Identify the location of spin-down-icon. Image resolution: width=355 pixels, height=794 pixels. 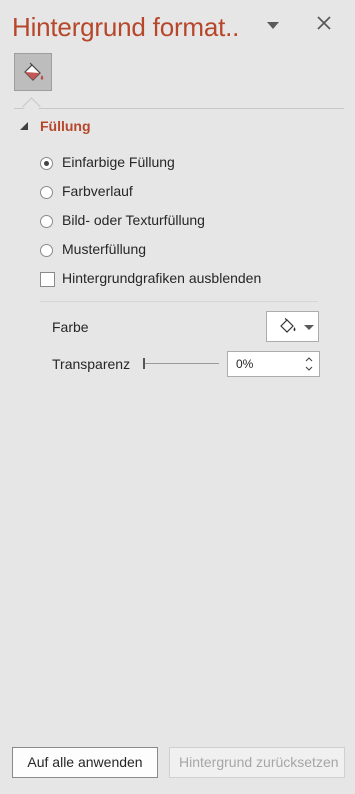
(309, 369).